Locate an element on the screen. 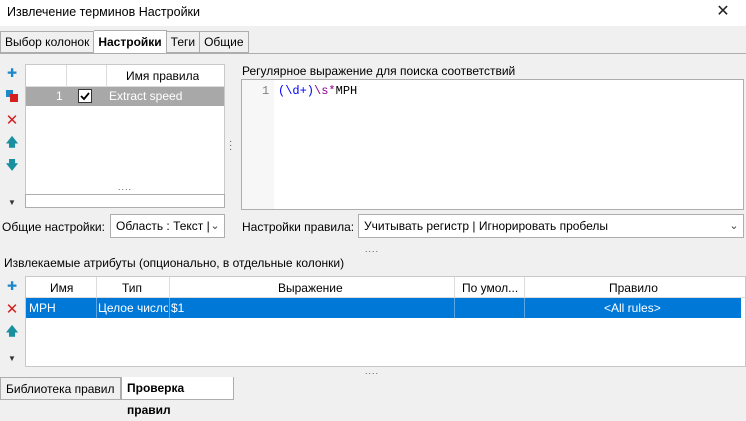 The image size is (746, 421). tab-divider is located at coordinates (373, 53).